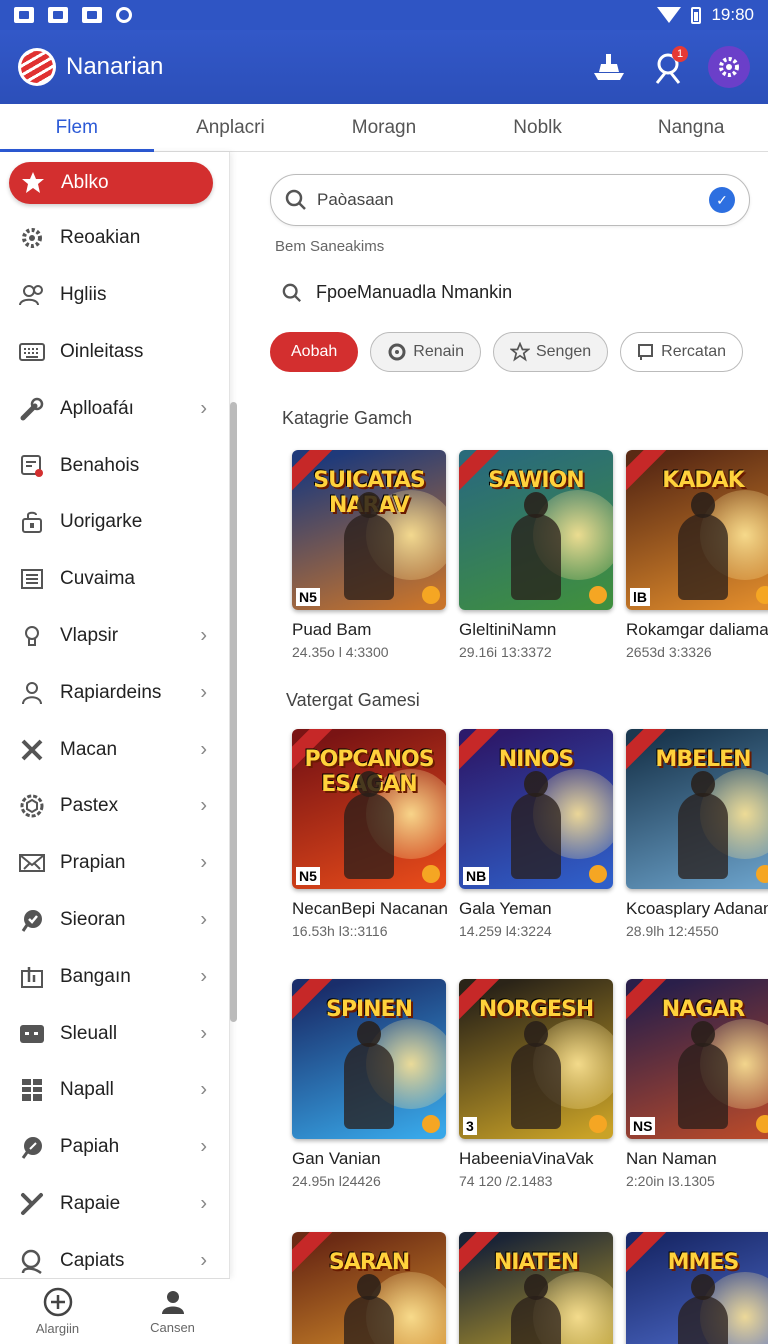  I want to click on tab-nangna: Nangna, so click(691, 127).